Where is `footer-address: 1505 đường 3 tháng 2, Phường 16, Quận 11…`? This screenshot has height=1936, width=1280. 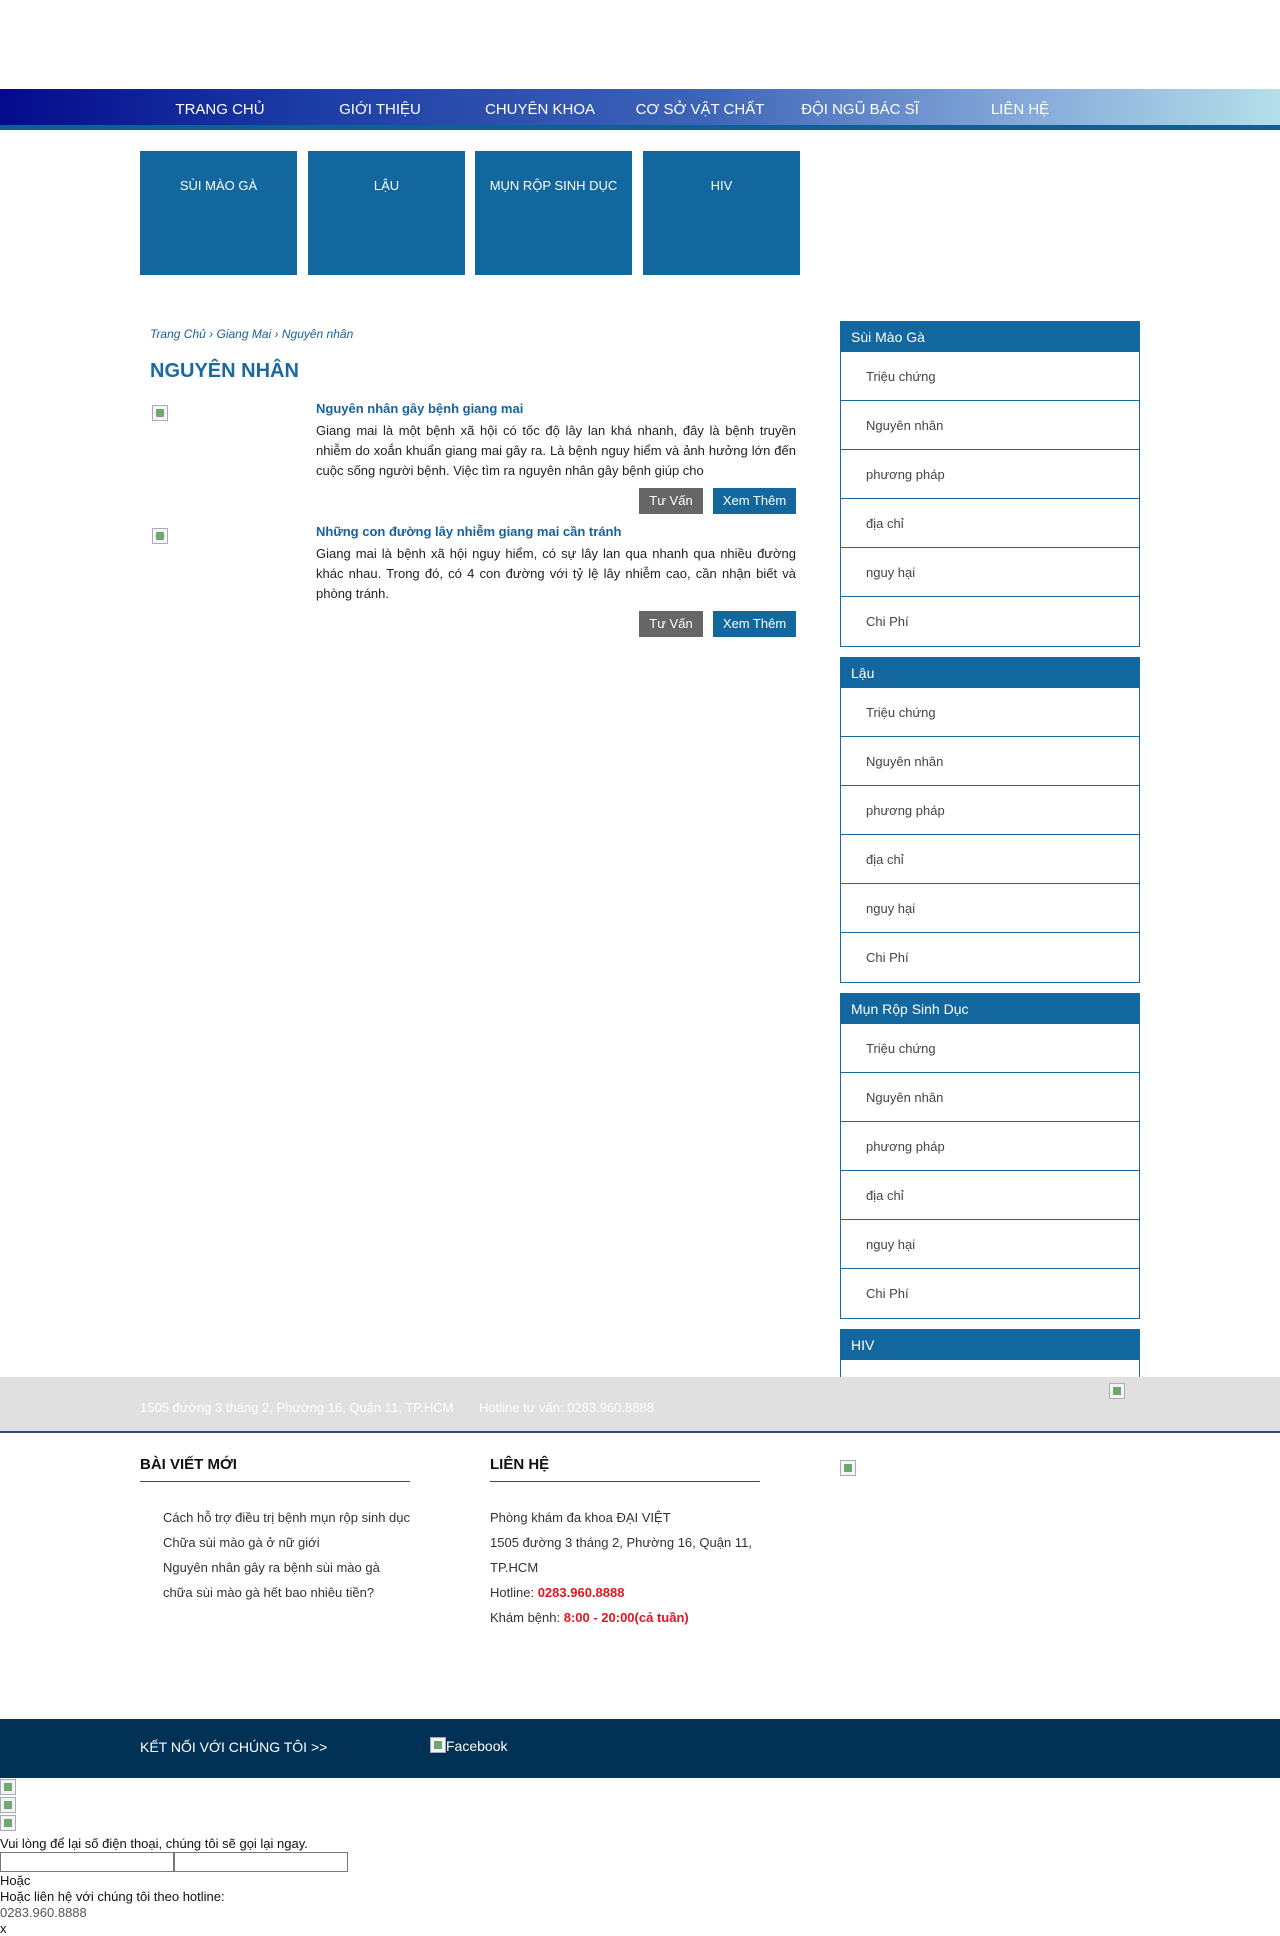
footer-address: 1505 đường 3 tháng 2, Phường 16, Quận 11… is located at coordinates (297, 1407).